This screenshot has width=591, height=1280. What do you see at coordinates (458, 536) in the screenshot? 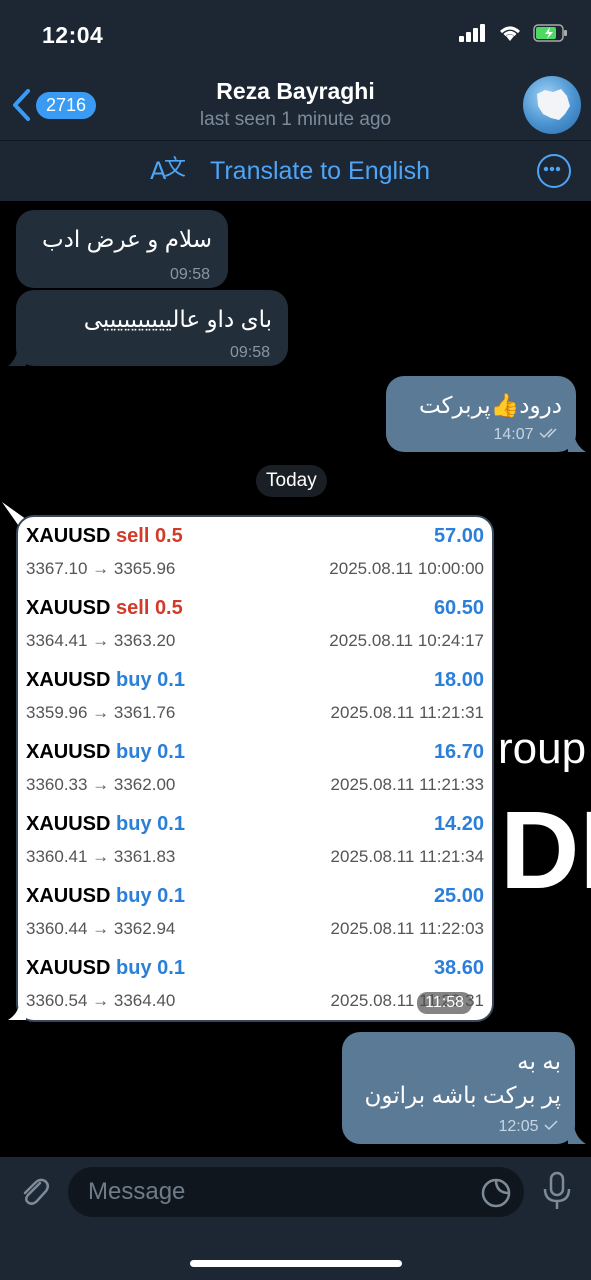
I see `trade-profit: 57.00` at bounding box center [458, 536].